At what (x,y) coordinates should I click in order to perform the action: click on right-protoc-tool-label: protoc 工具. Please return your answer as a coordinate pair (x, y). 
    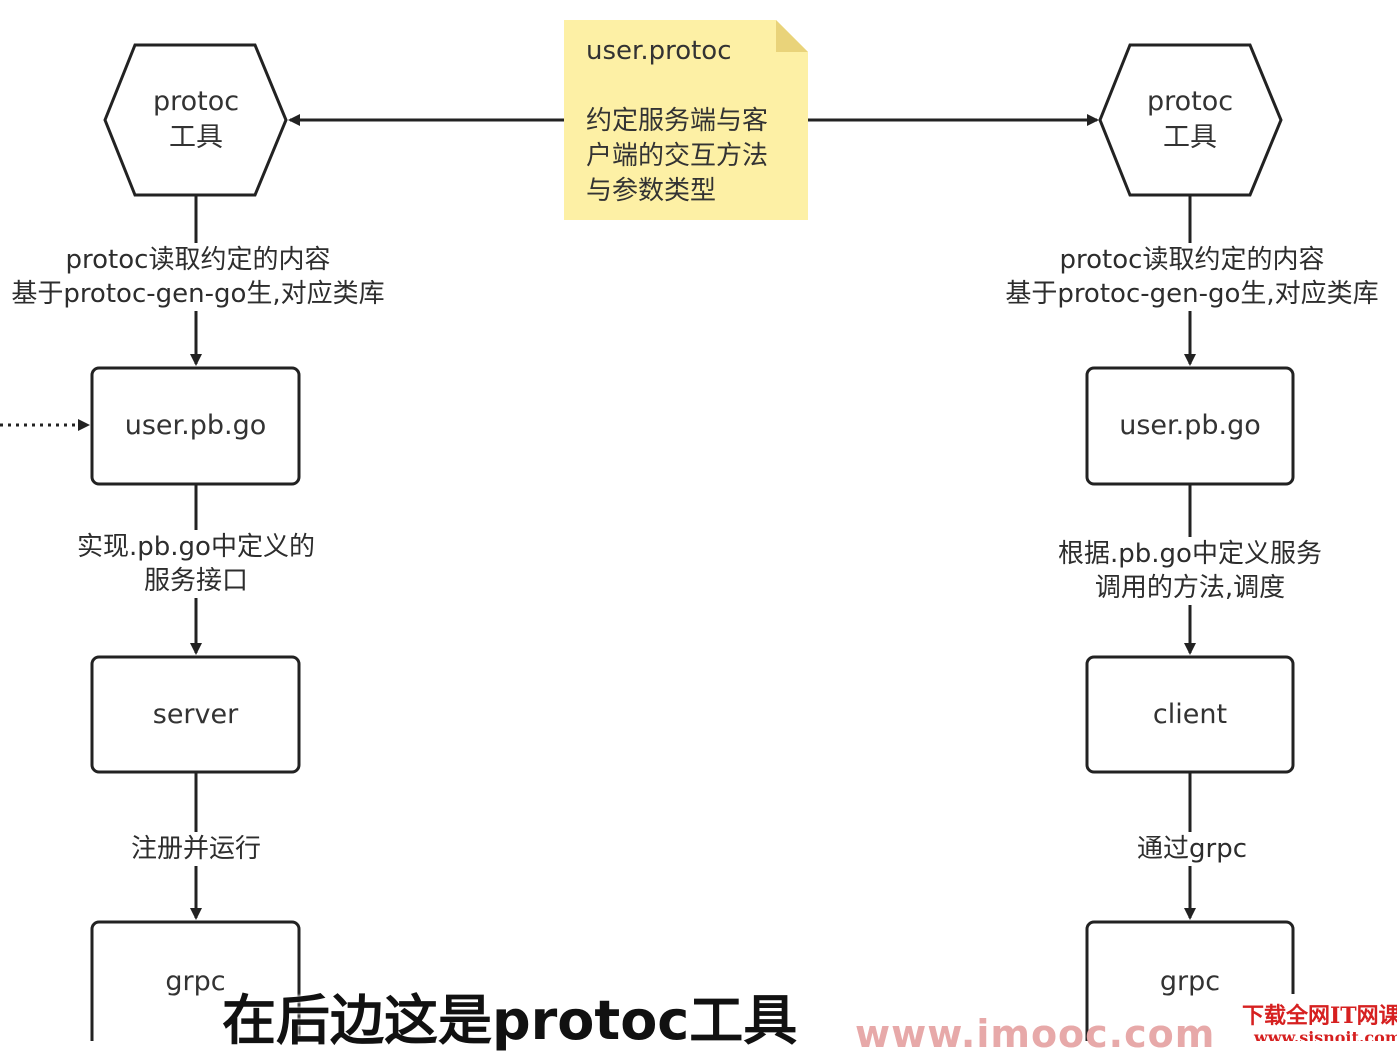
    Looking at the image, I should click on (1190, 119).